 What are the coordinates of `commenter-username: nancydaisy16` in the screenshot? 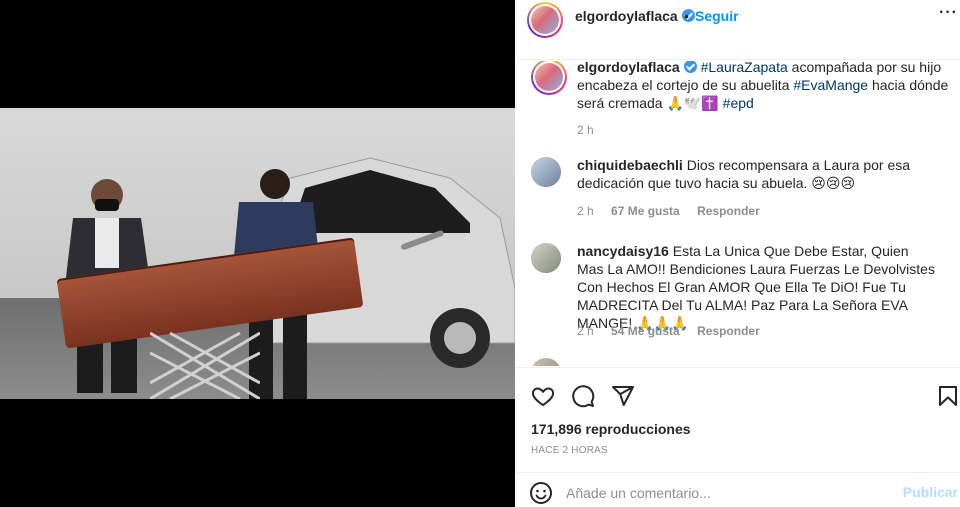 It's located at (623, 251).